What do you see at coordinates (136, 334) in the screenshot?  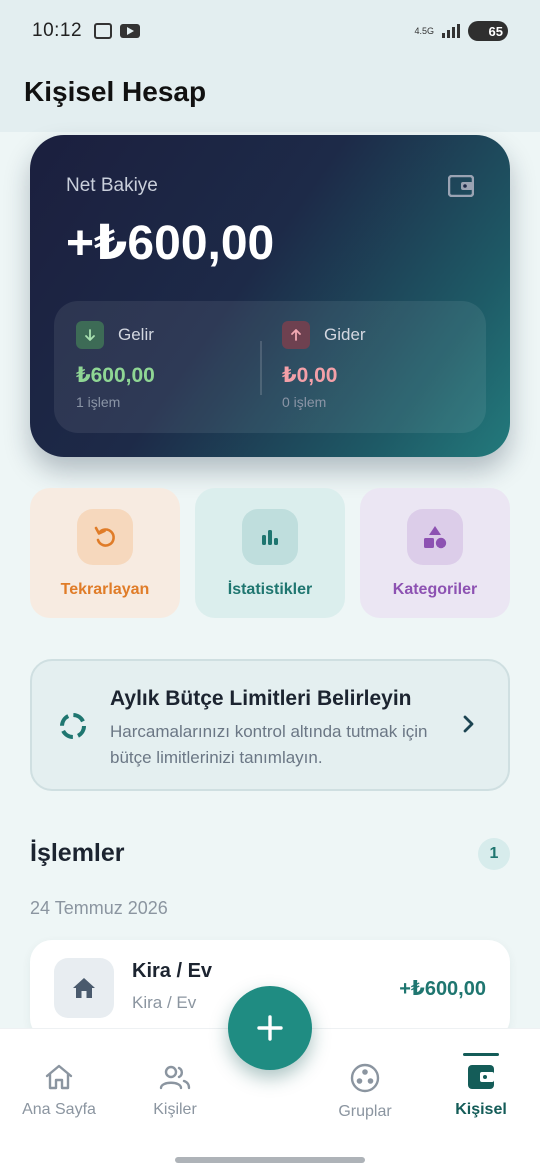 I see `income-label: Gelir` at bounding box center [136, 334].